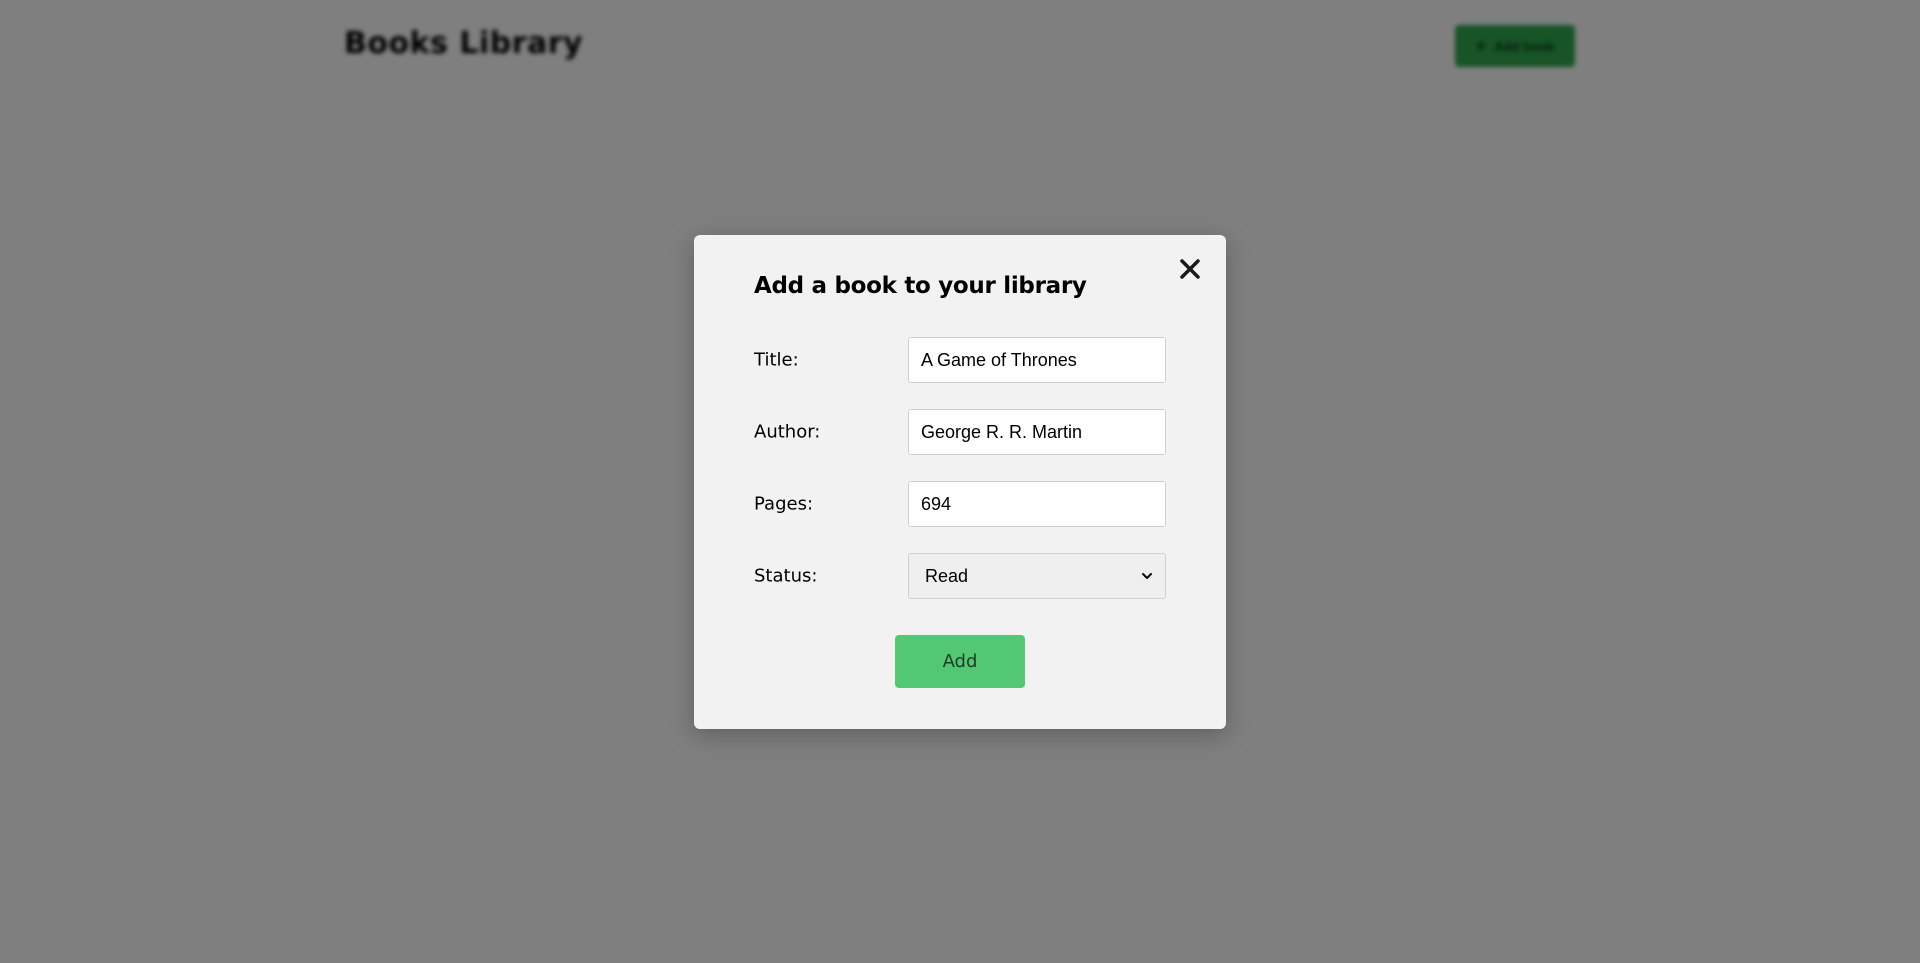  I want to click on status-label: Status:, so click(786, 576).